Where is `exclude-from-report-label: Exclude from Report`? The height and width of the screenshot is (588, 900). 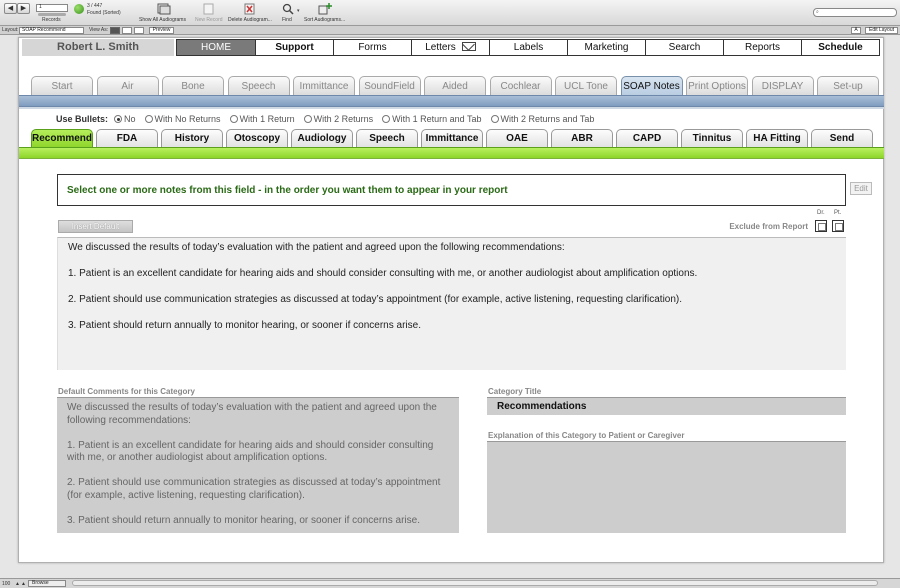
exclude-from-report-label: Exclude from Report is located at coordinates (768, 226).